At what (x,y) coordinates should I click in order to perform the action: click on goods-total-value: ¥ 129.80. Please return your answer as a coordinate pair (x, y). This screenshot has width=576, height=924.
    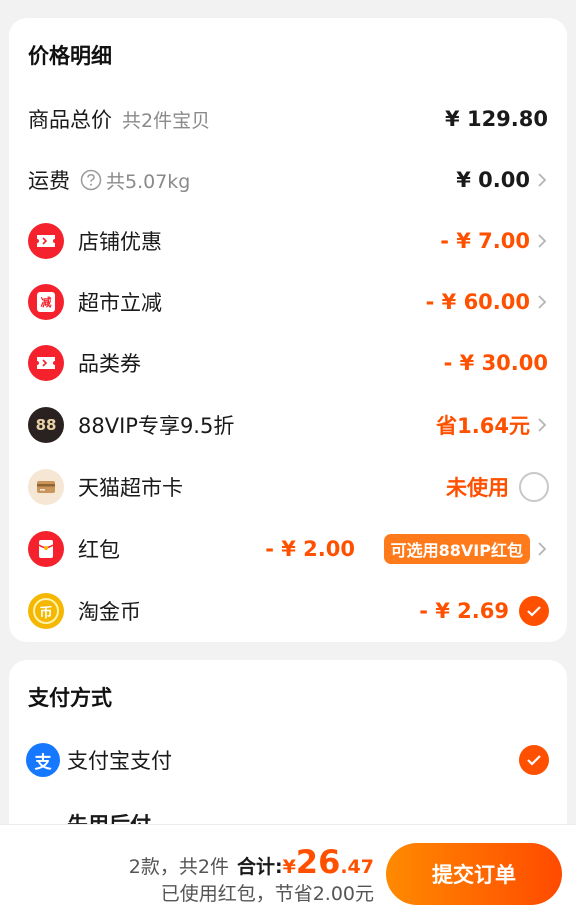
    Looking at the image, I should click on (496, 119).